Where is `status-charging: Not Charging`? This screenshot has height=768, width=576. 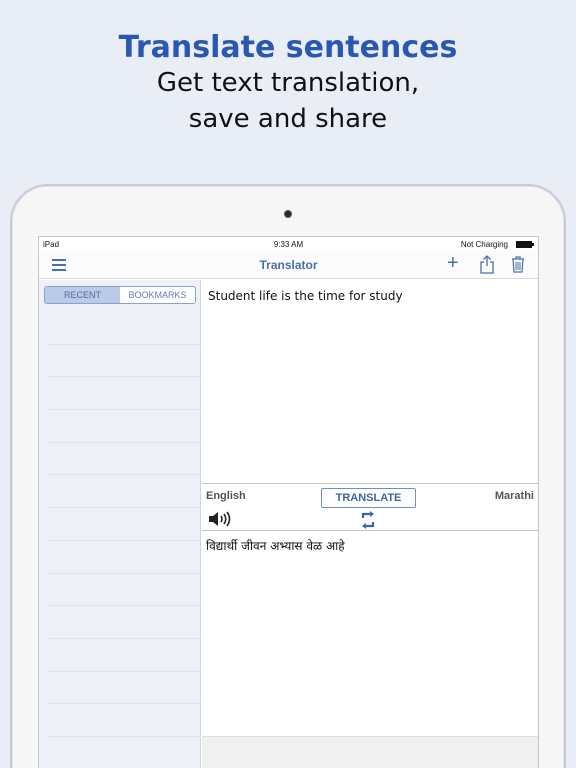
status-charging: Not Charging is located at coordinates (484, 244).